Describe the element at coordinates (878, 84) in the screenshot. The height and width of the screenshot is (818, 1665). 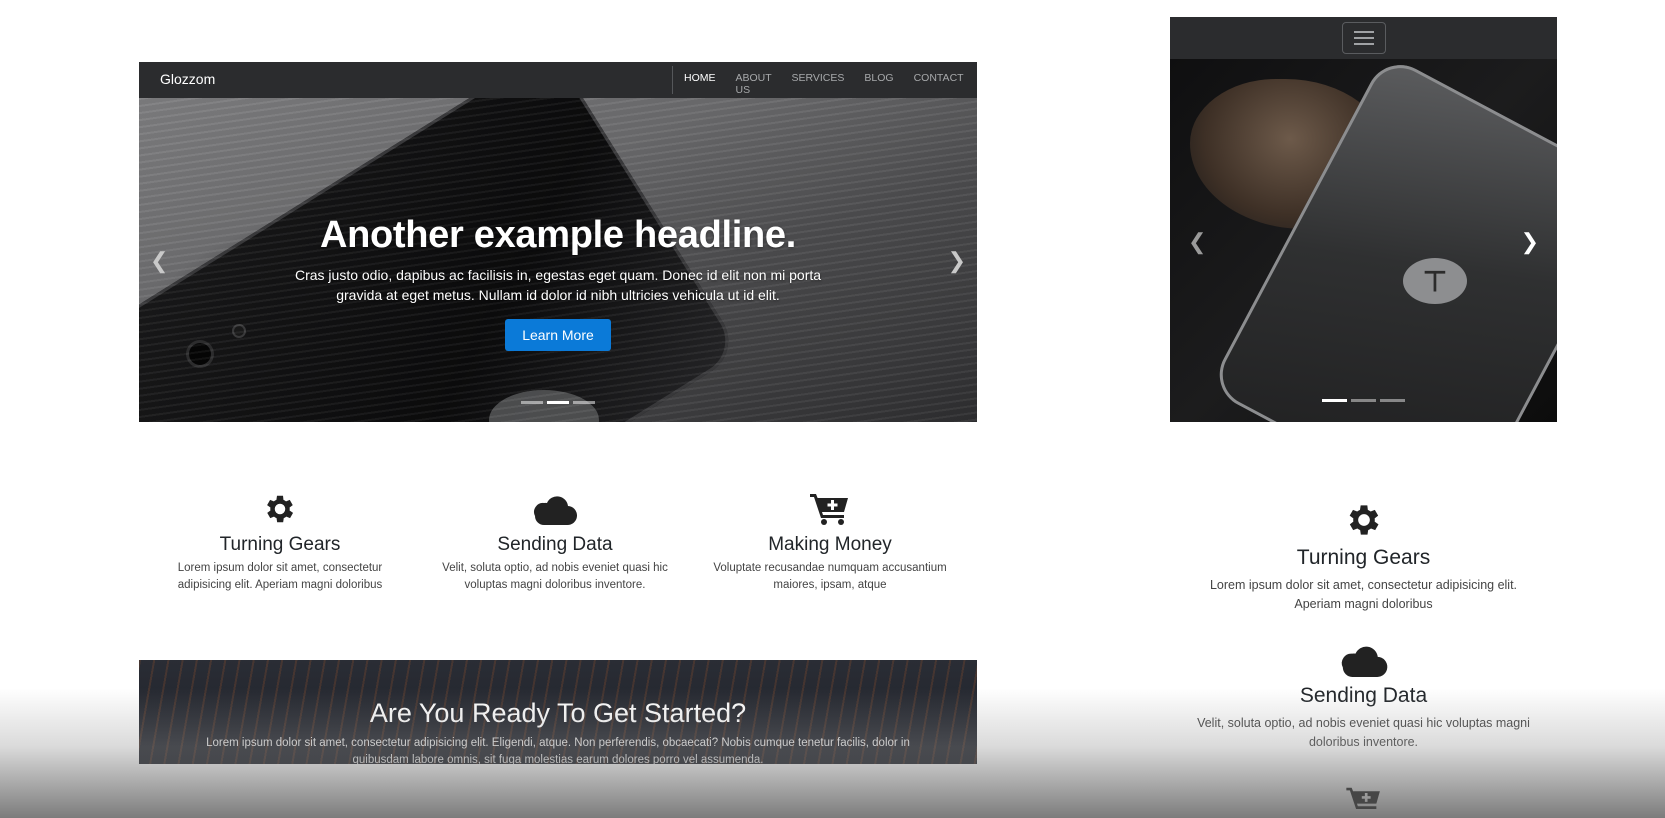
I see `nav-link-blog: BLOG` at that location.